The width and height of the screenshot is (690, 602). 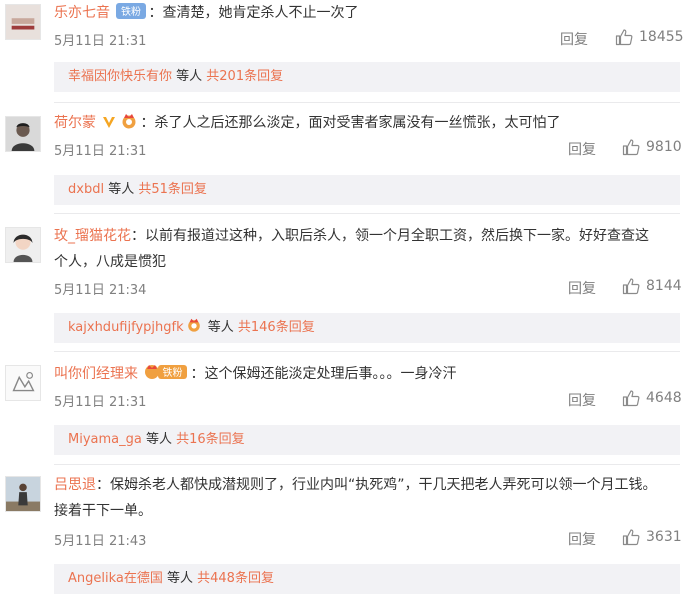 I want to click on comment-text-line: 接着干下一单。, so click(x=103, y=511).